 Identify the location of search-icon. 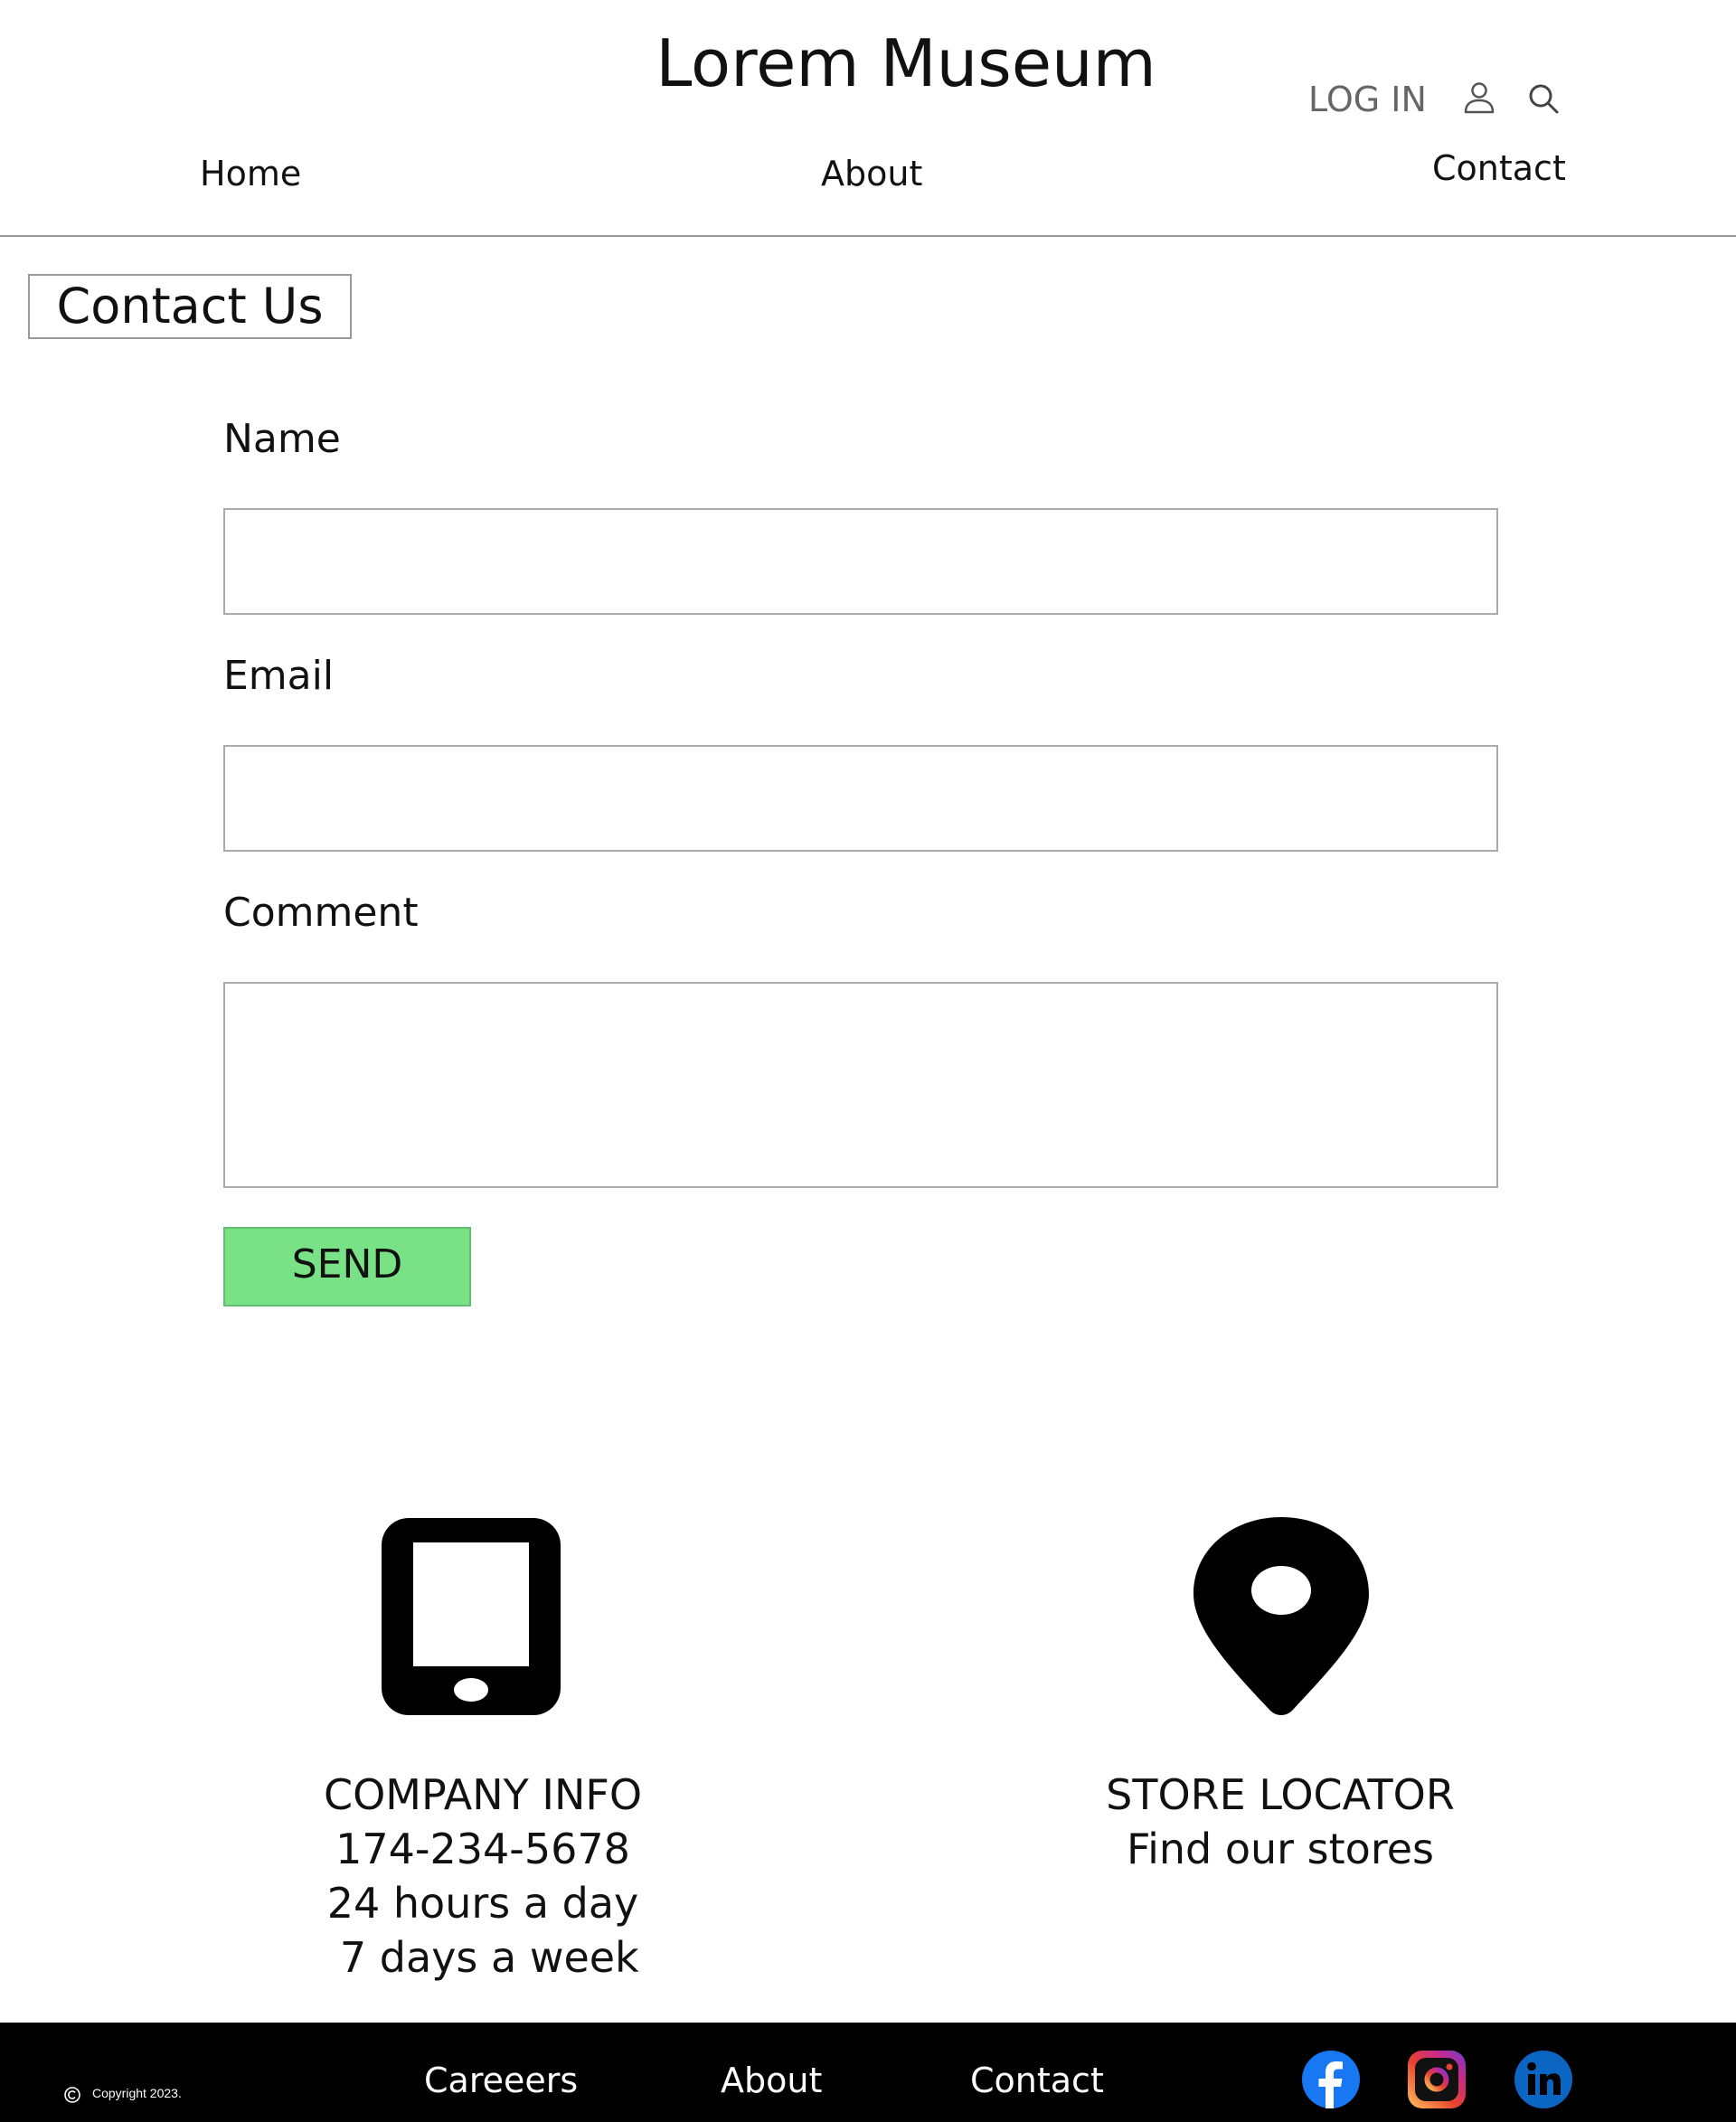
(1544, 99).